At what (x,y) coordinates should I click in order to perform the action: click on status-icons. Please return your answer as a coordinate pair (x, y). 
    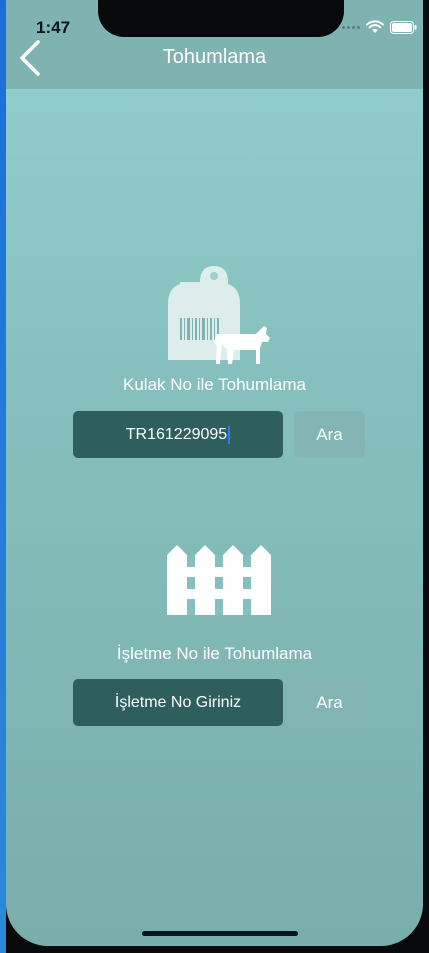
    Looking at the image, I should click on (379, 27).